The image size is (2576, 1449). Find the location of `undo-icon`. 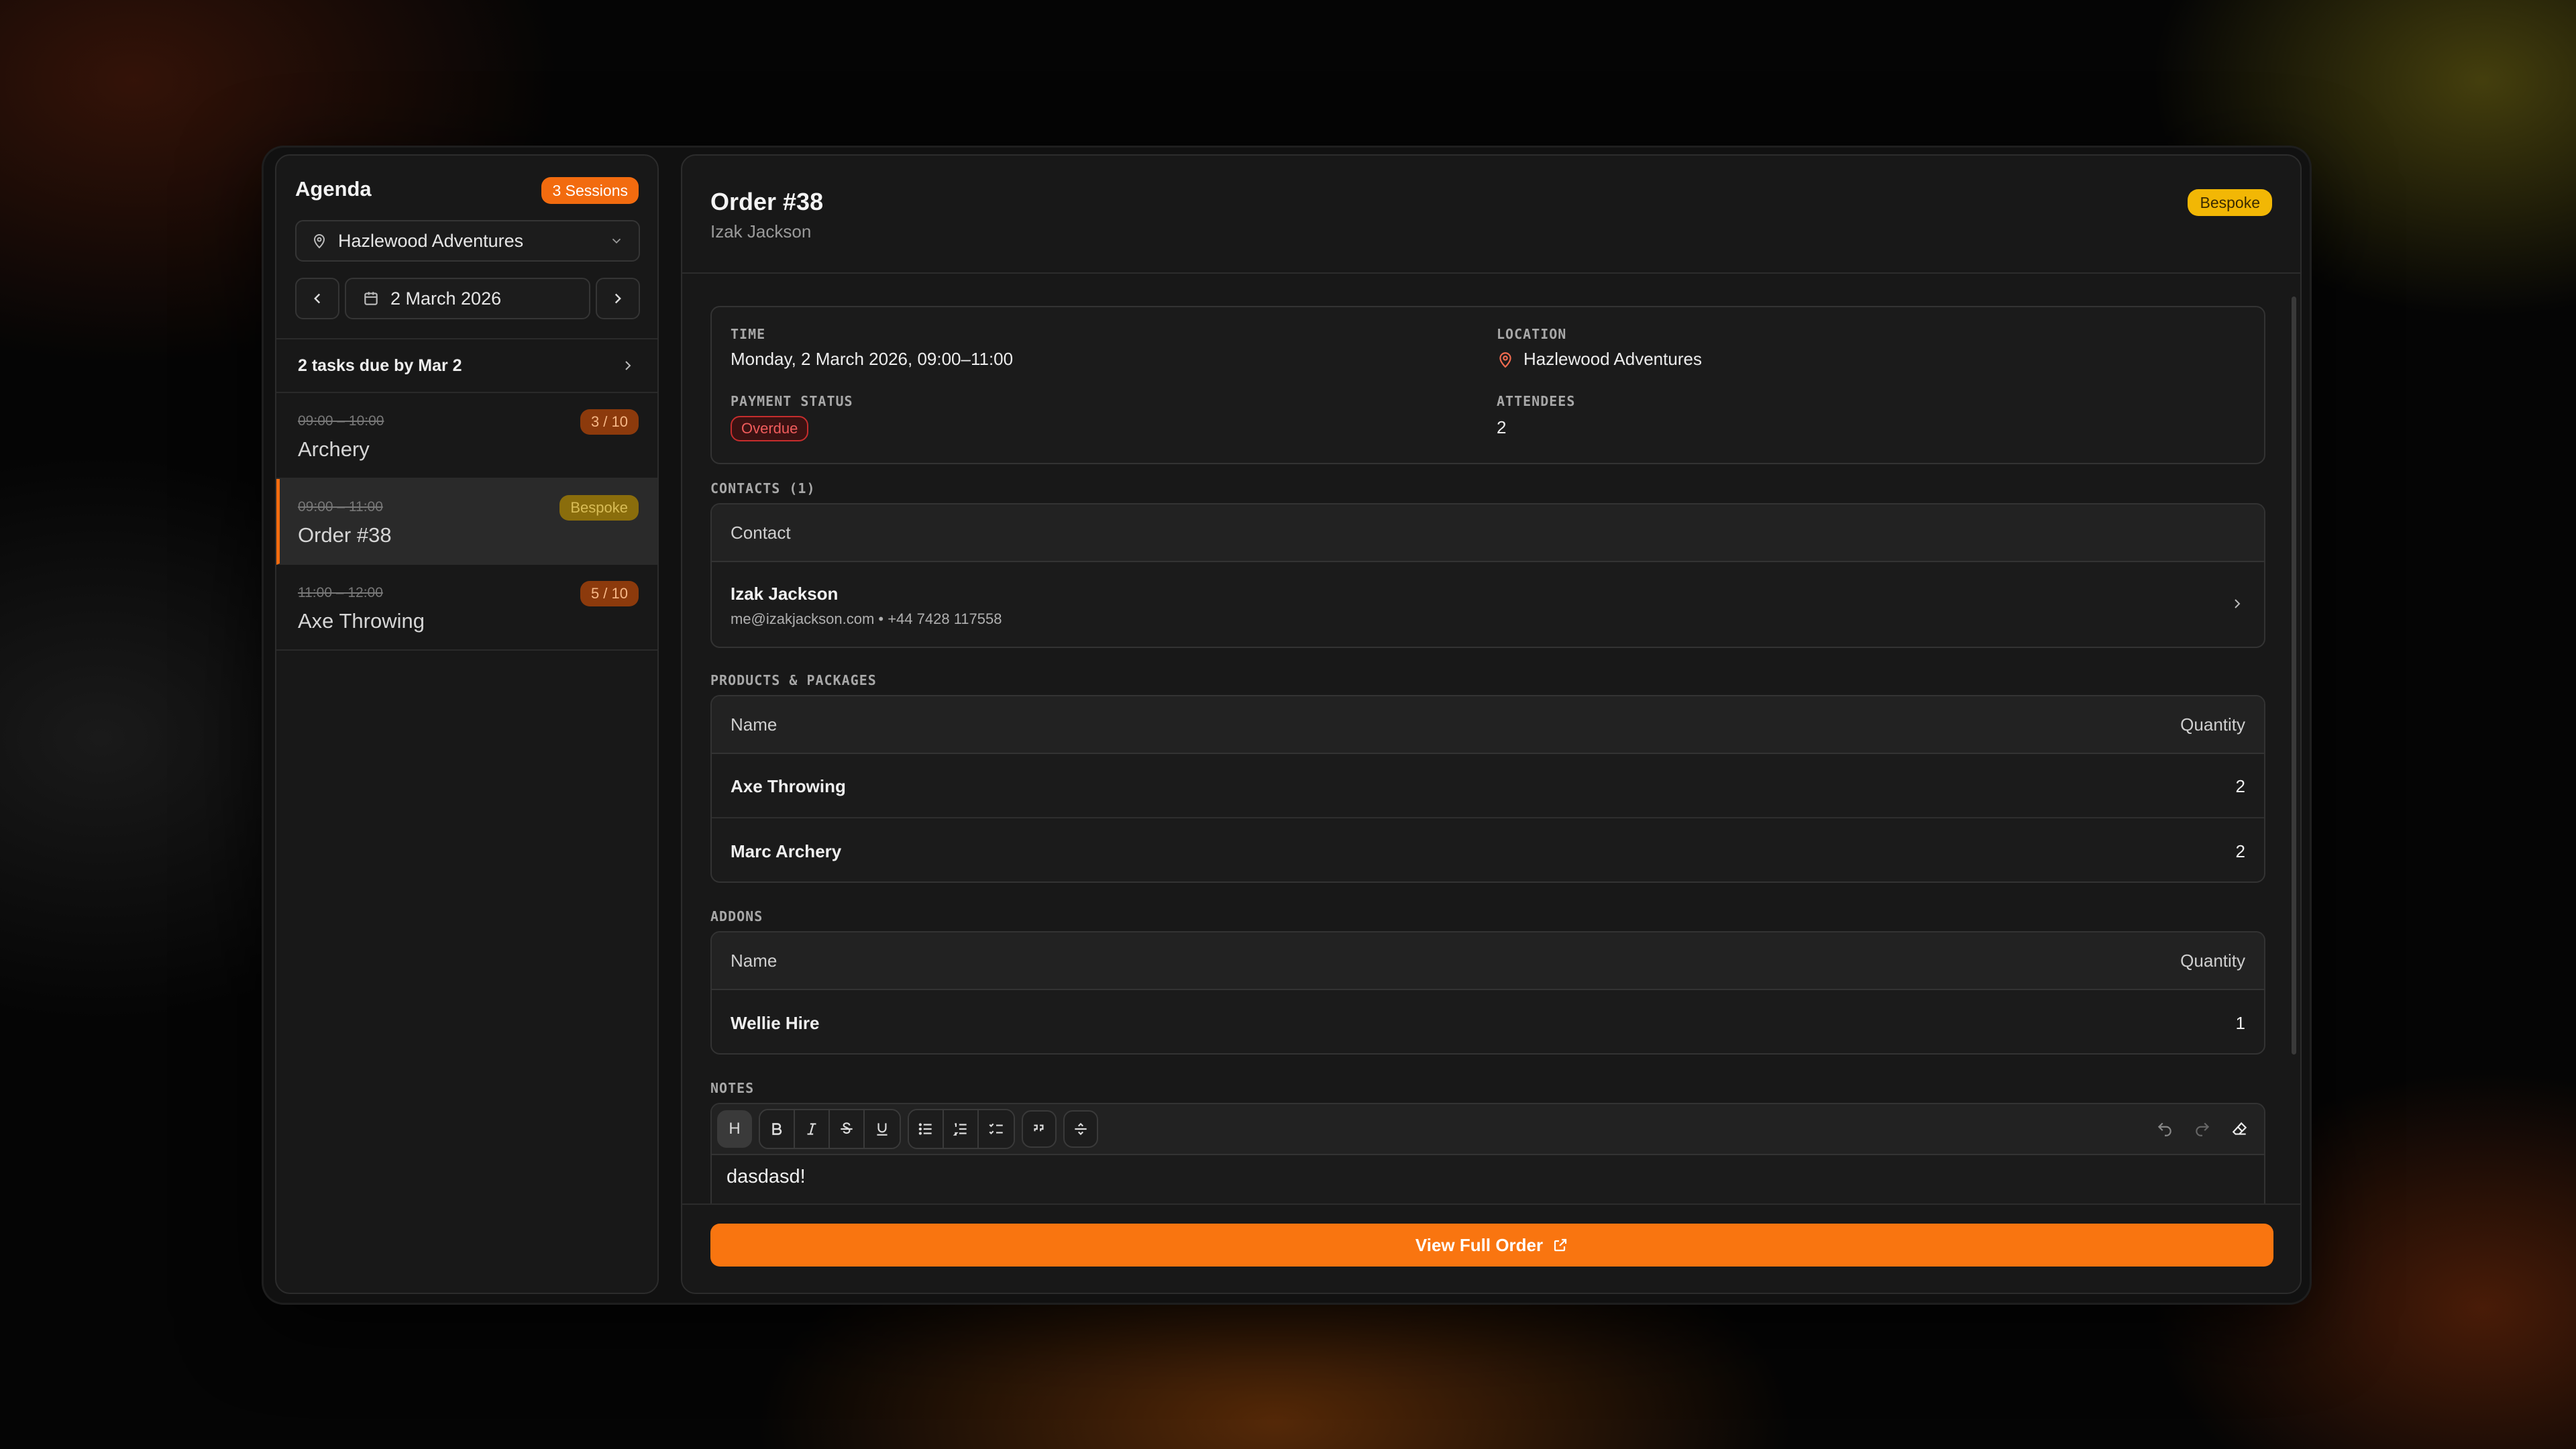

undo-icon is located at coordinates (2164, 1129).